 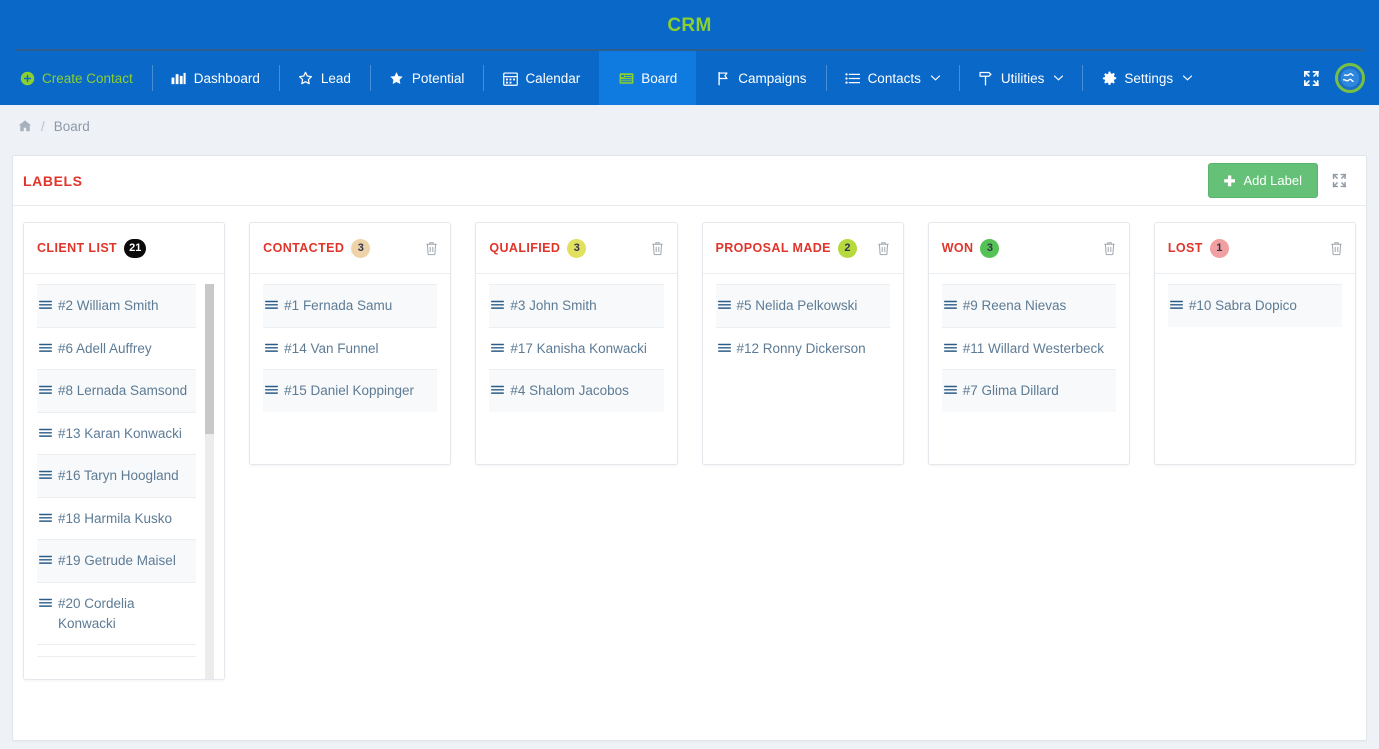 What do you see at coordinates (1311, 78) in the screenshot?
I see `fullscreen-expand-icon` at bounding box center [1311, 78].